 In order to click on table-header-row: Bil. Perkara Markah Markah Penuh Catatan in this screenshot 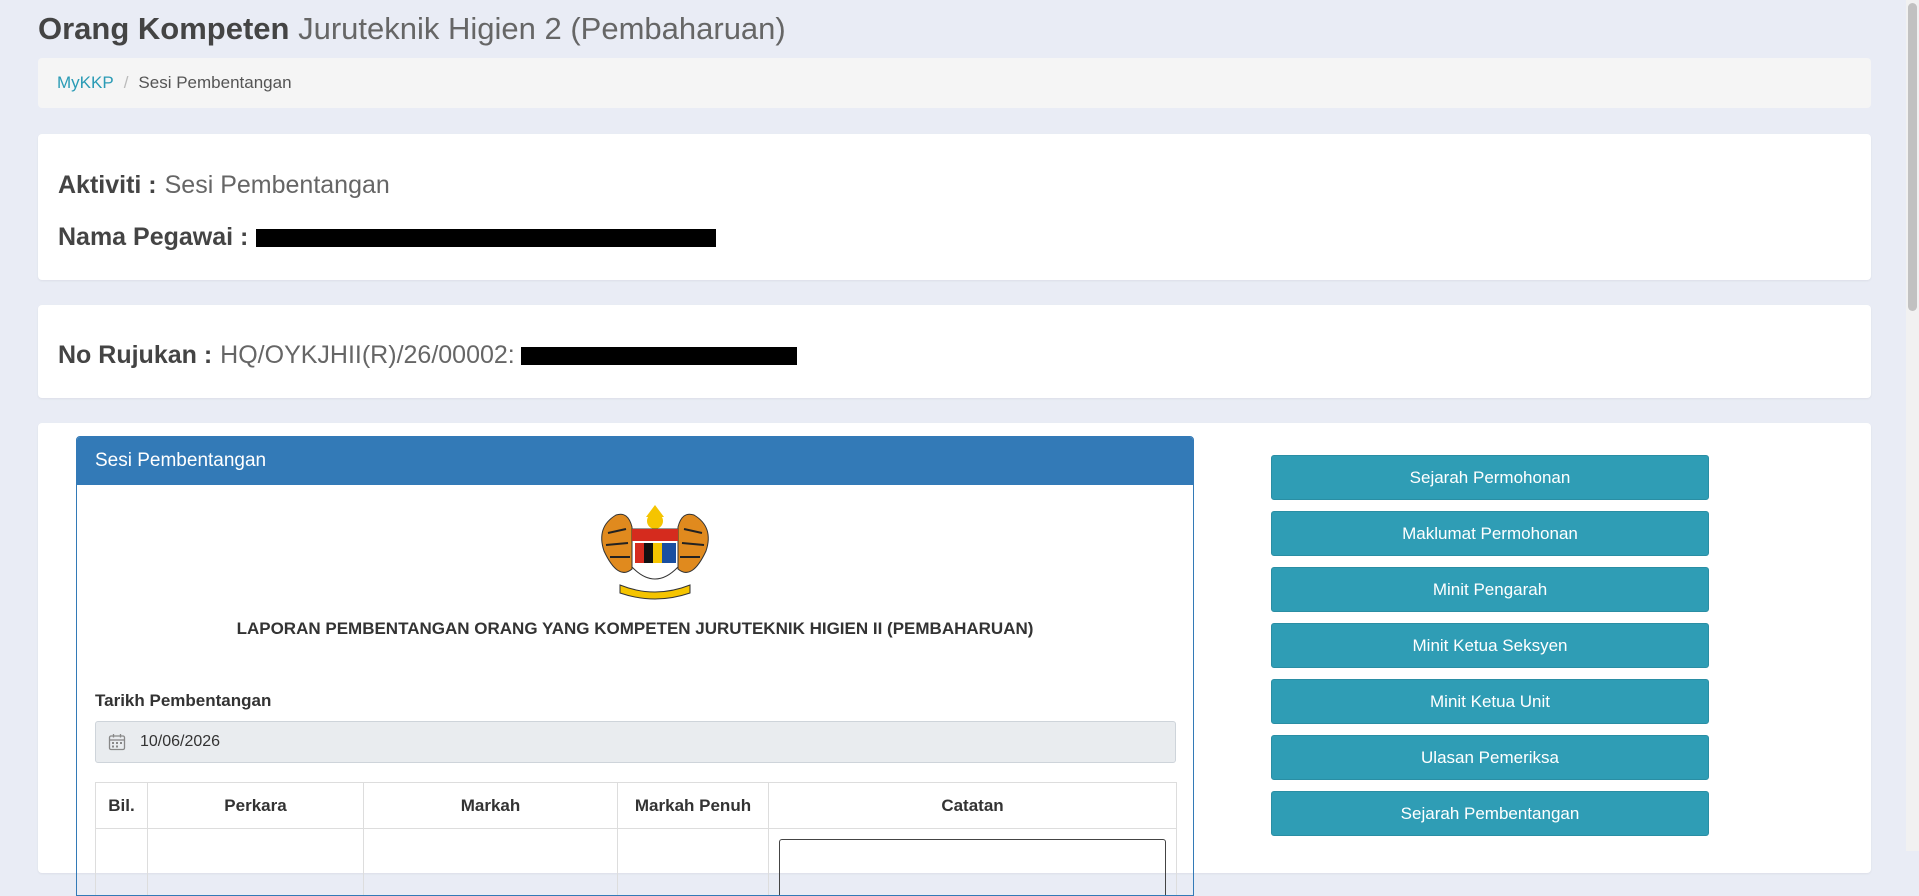, I will do `click(636, 806)`.